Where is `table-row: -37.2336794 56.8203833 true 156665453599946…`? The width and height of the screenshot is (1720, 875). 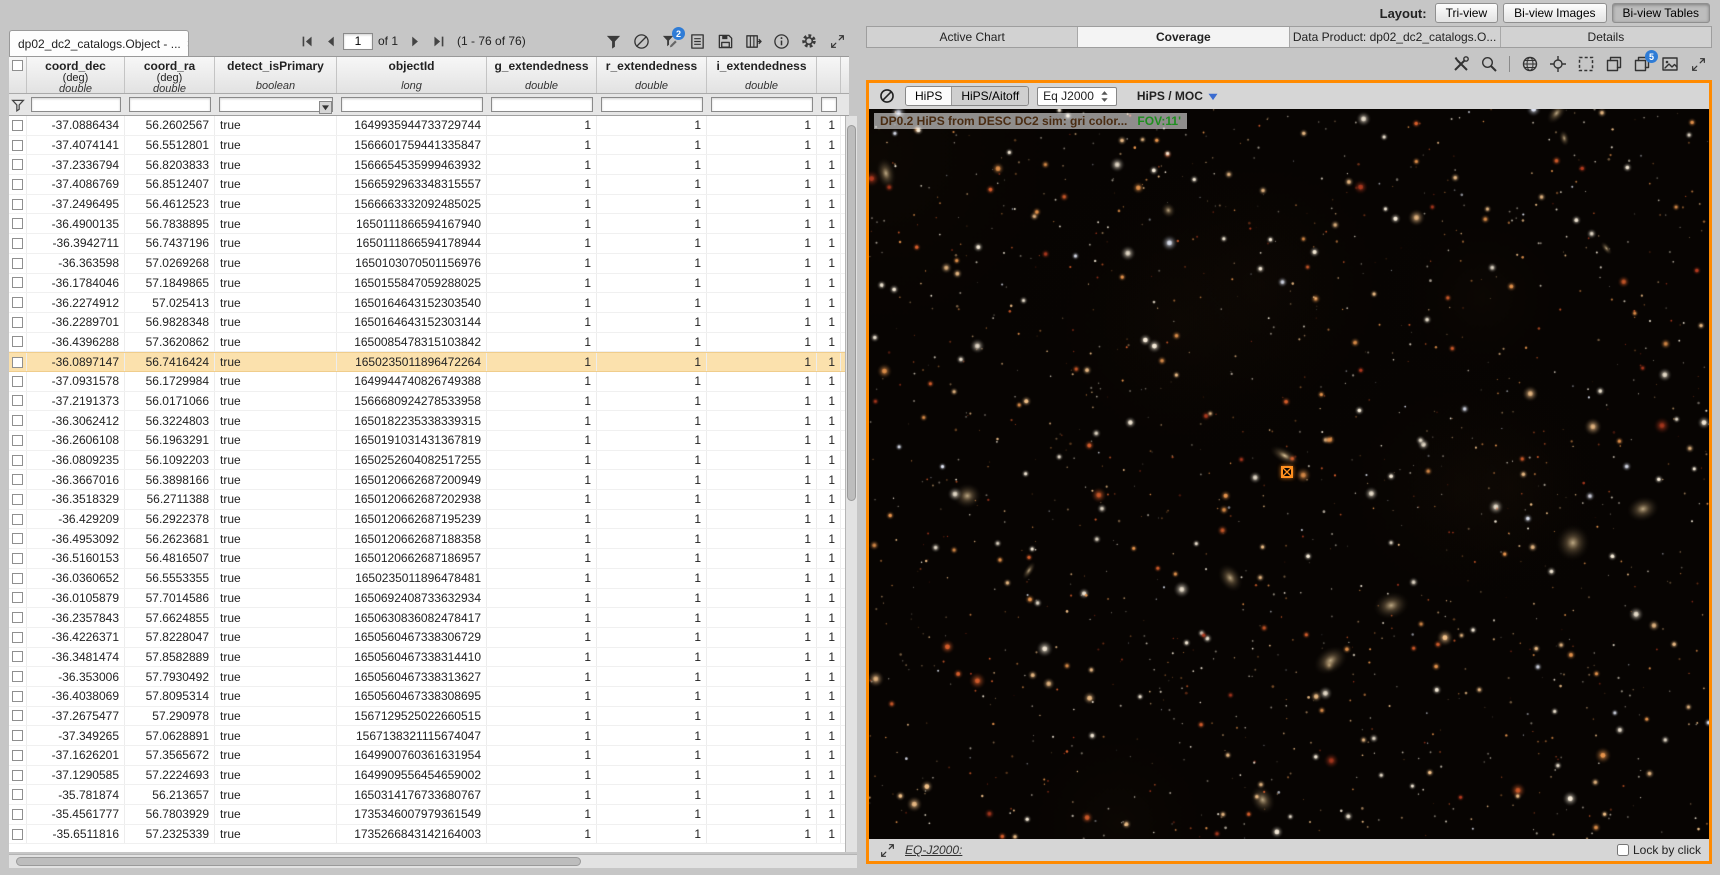
table-row: -37.2336794 56.8203833 true 156665453599946… is located at coordinates (429, 165).